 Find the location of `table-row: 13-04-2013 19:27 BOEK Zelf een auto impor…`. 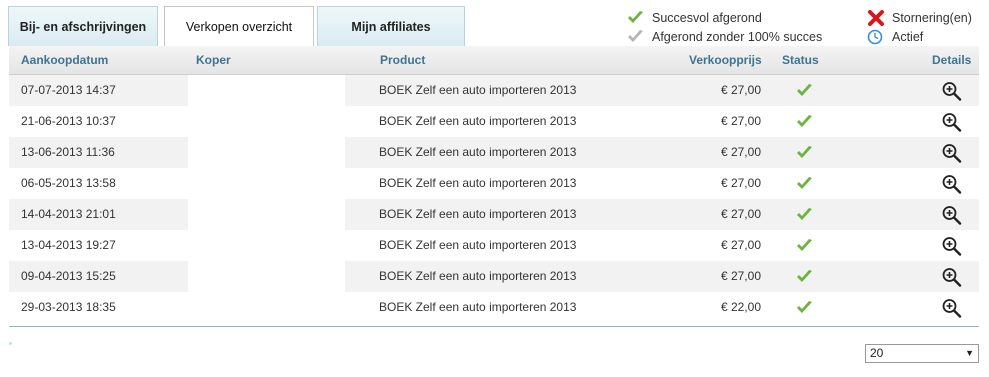

table-row: 13-04-2013 19:27 BOEK Zelf een auto impor… is located at coordinates (494, 245).